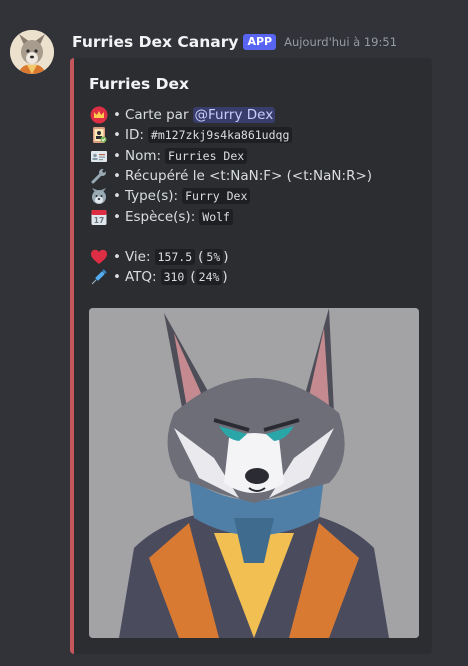 Image resolution: width=468 pixels, height=666 pixels. What do you see at coordinates (234, 115) in the screenshot?
I see `author-mention: @Furry Dex` at bounding box center [234, 115].